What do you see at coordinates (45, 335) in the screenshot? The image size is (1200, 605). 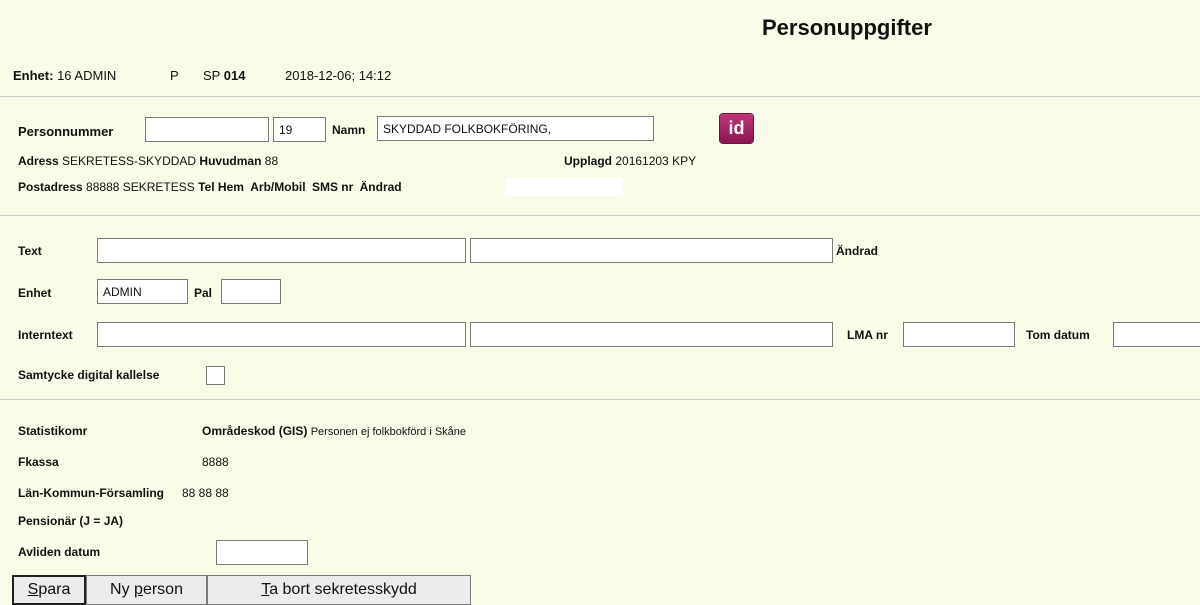 I see `interntext-label: Interntext` at bounding box center [45, 335].